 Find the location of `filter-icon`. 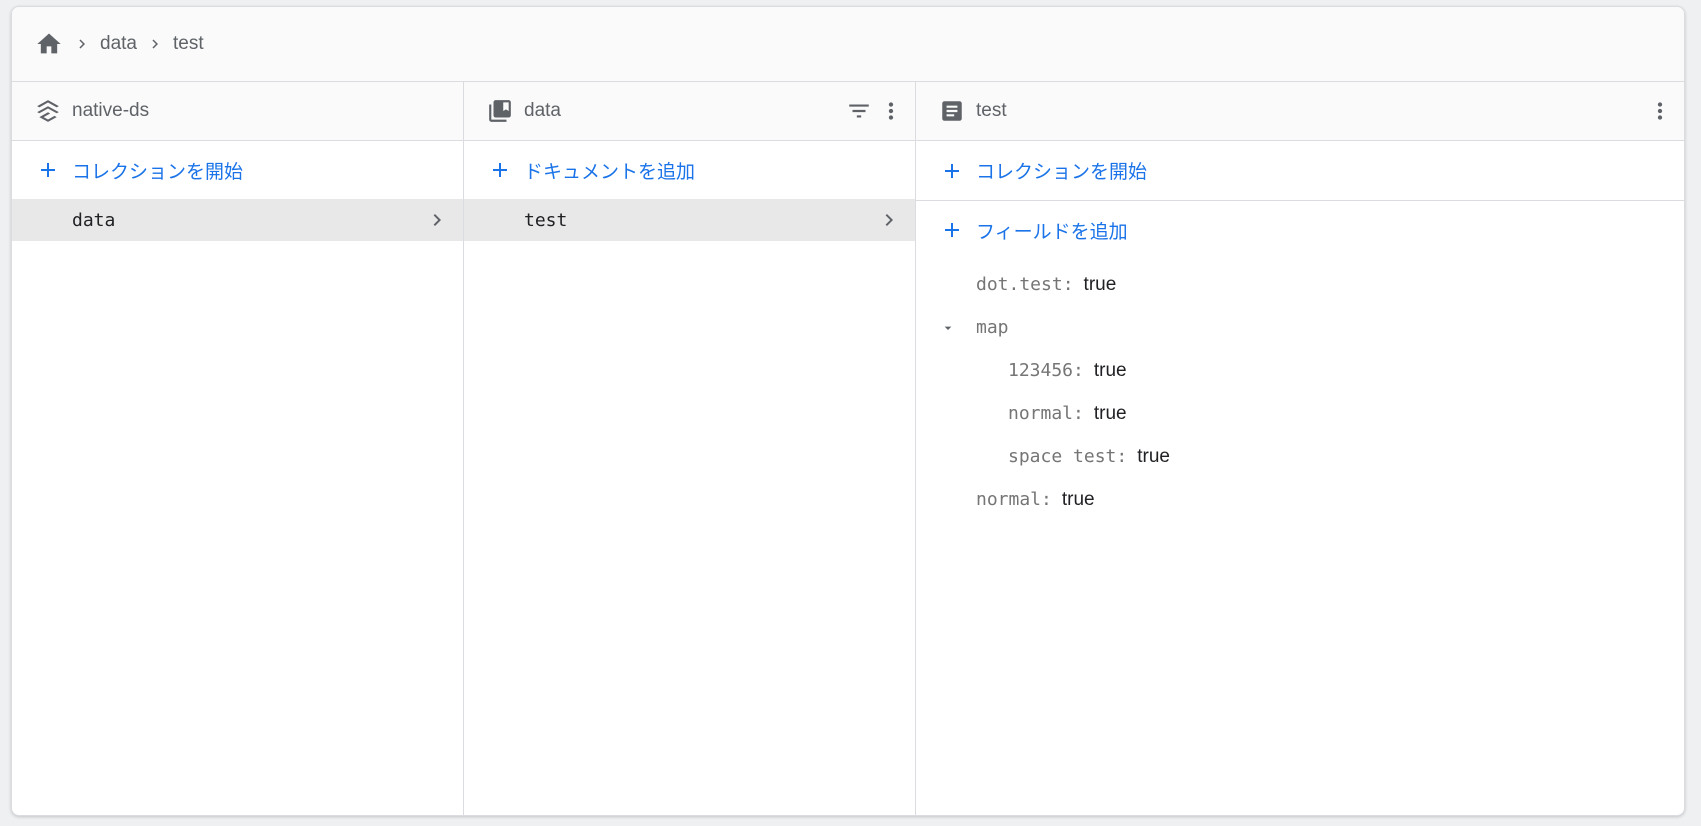

filter-icon is located at coordinates (859, 111).